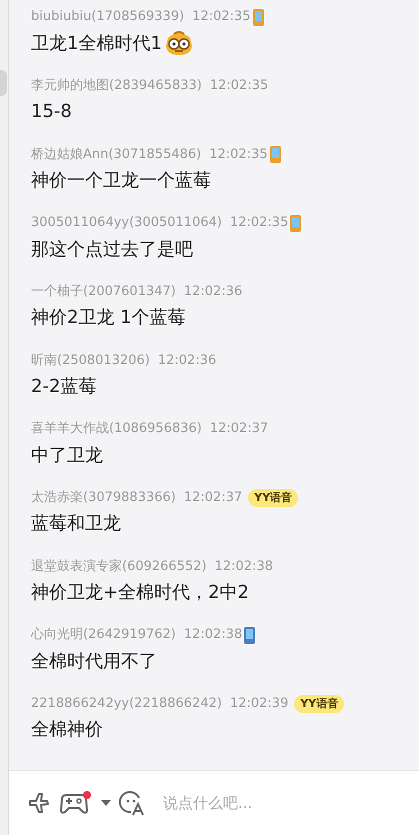 The width and height of the screenshot is (419, 835). I want to click on plane-icon, so click(39, 803).